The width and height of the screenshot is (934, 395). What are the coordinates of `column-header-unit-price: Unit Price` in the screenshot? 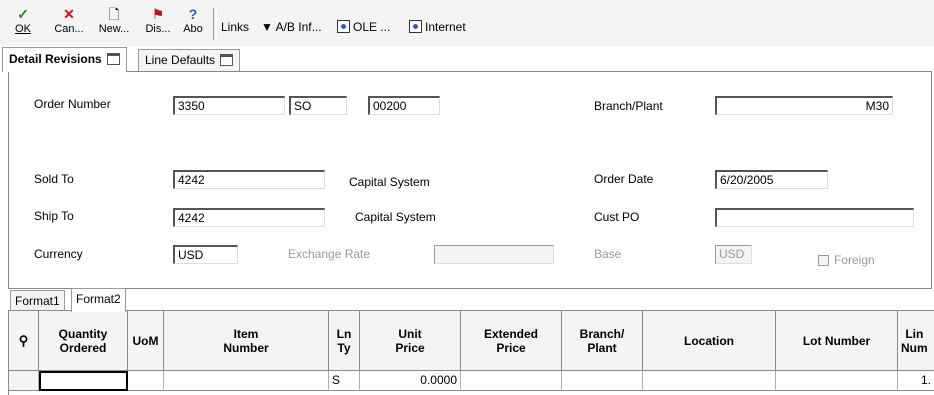 It's located at (410, 341).